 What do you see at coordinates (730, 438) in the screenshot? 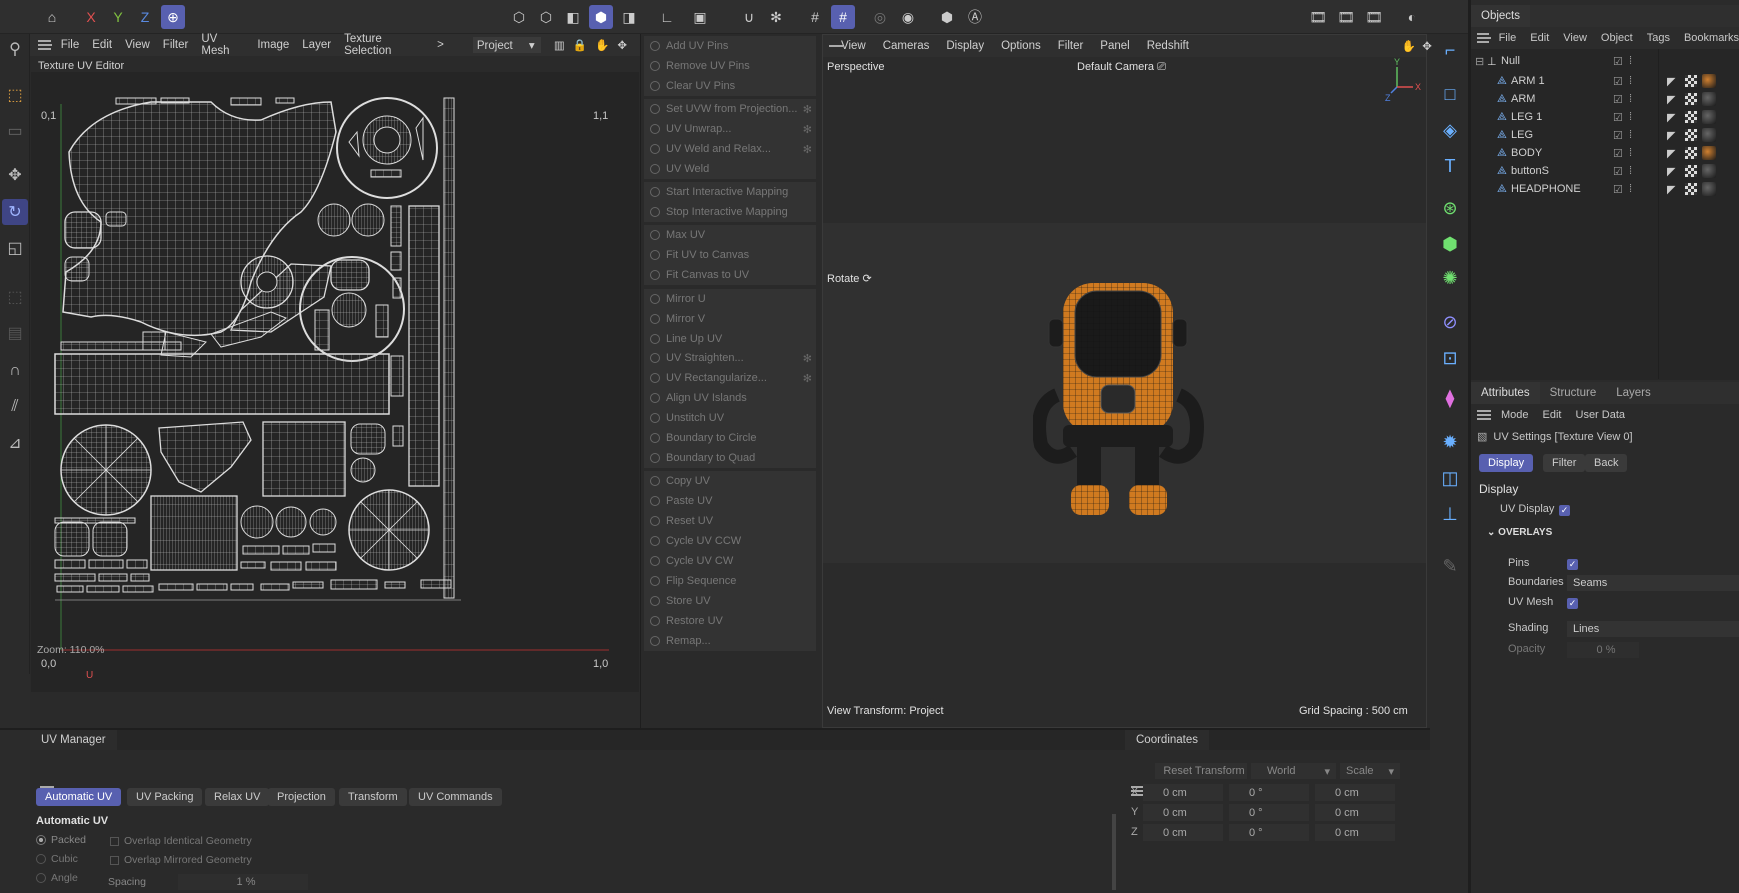
I see `uv-command-19: Boundary to Circle` at bounding box center [730, 438].